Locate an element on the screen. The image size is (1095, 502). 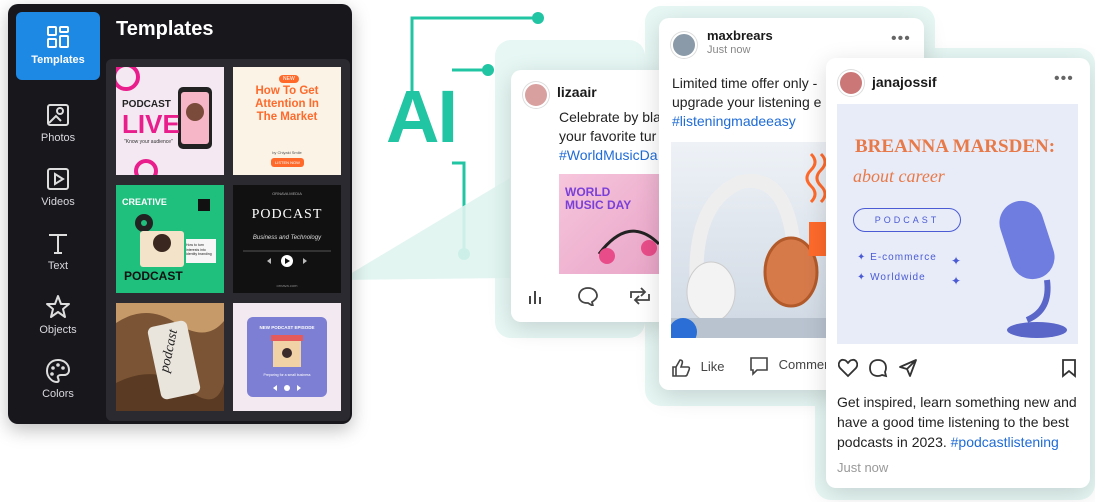
headphones-art is located at coordinates (629, 246).